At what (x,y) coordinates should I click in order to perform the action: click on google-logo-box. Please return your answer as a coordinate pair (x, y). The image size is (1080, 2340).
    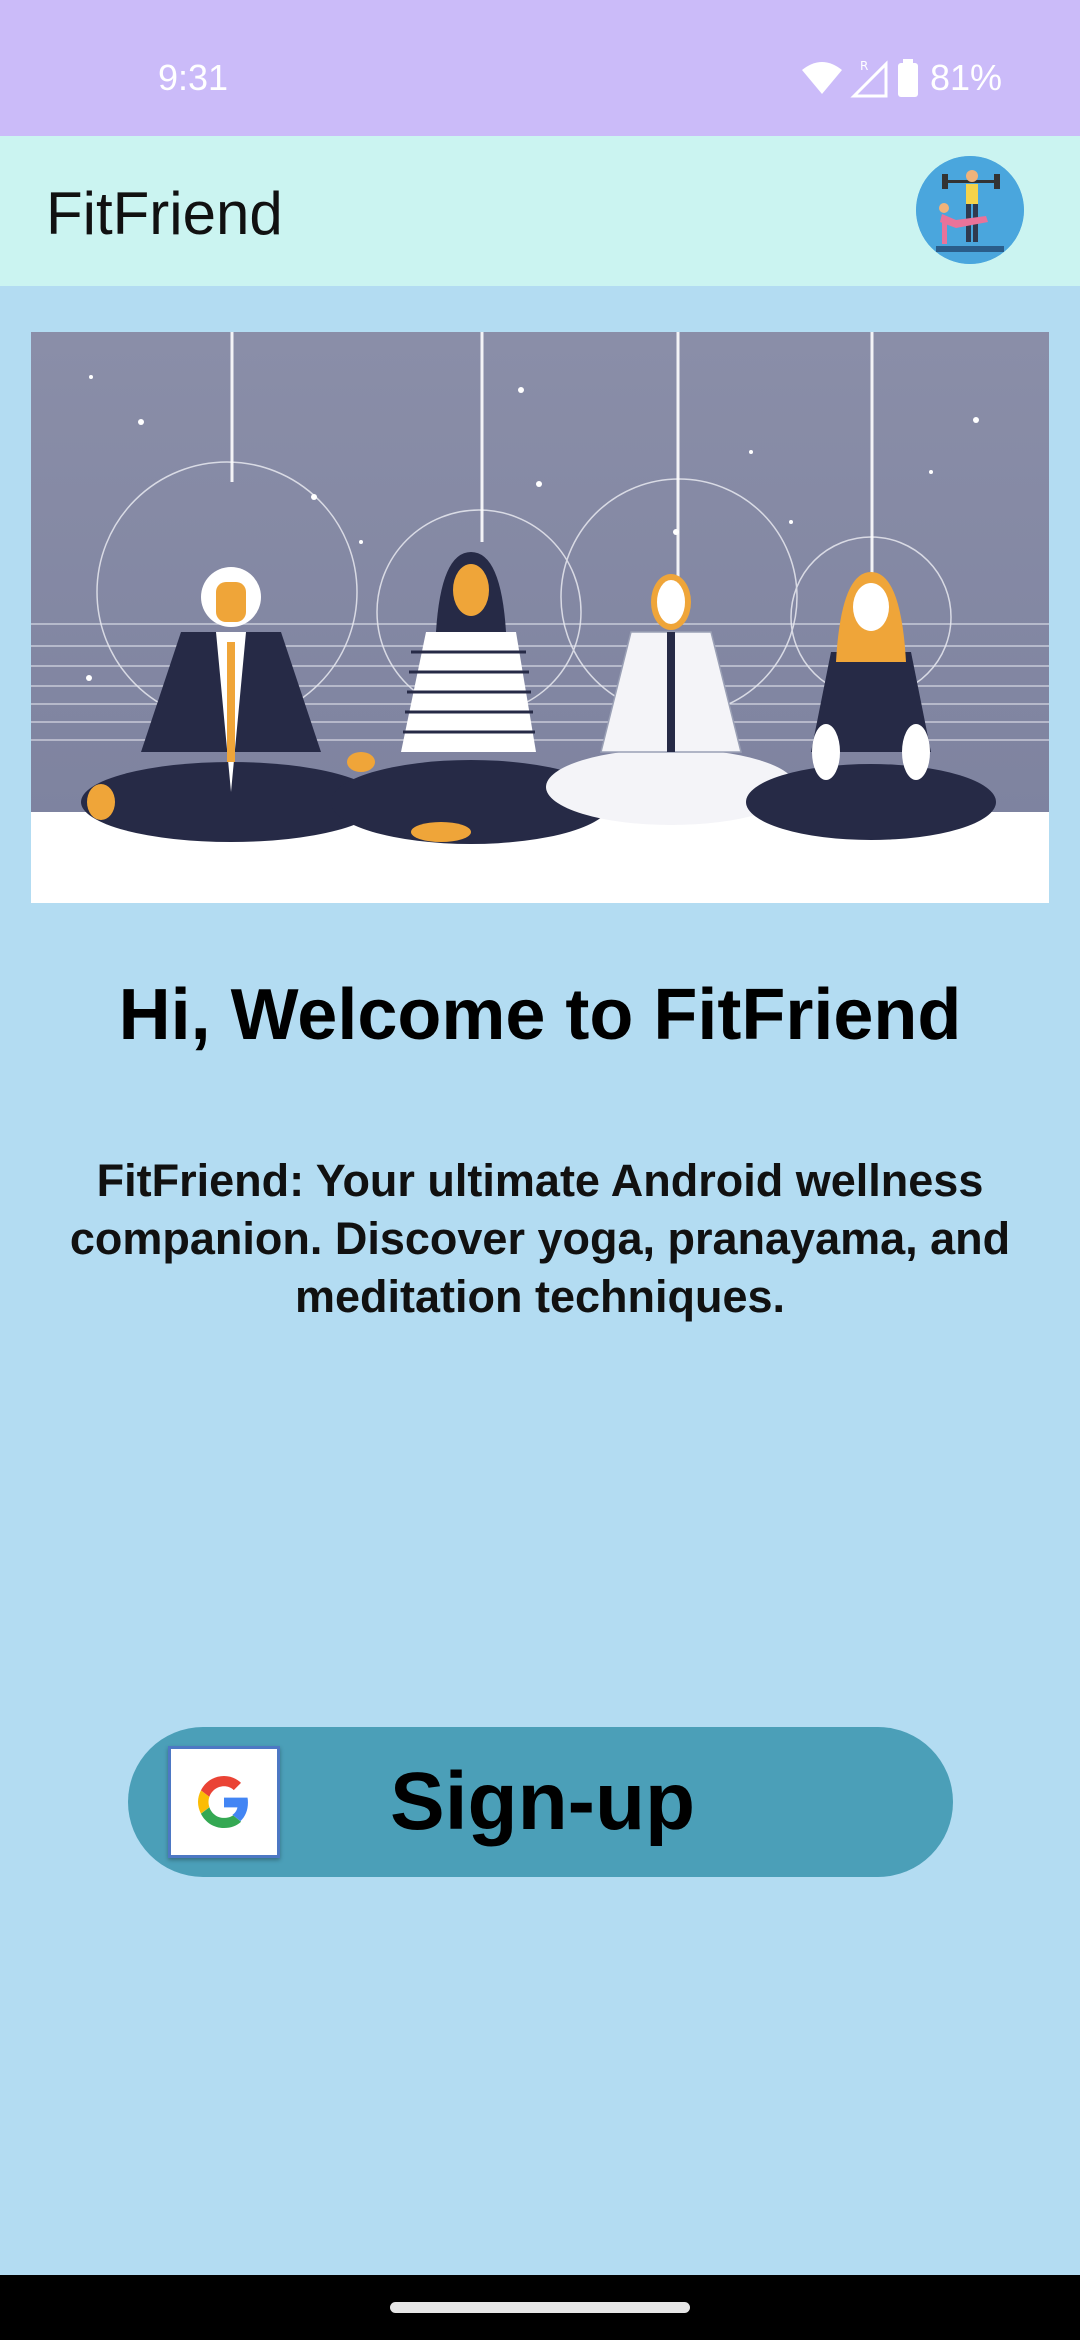
    Looking at the image, I should click on (224, 1802).